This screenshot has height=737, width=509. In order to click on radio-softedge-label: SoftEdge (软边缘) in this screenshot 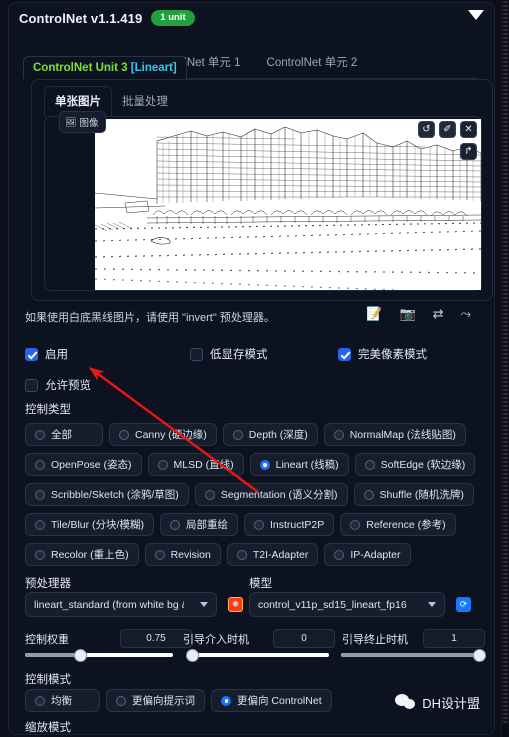, I will do `click(423, 465)`.